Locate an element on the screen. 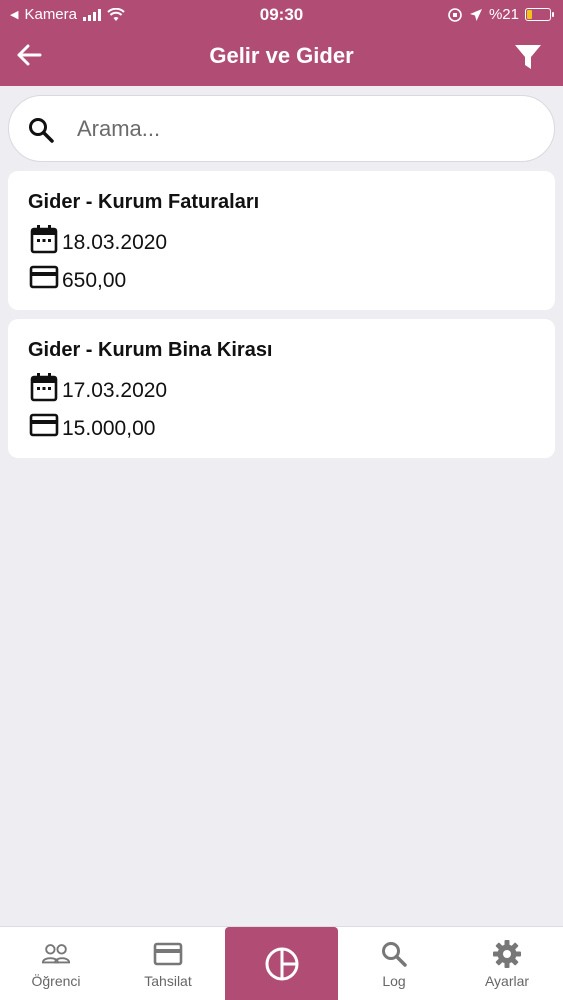 Image resolution: width=563 pixels, height=1000 pixels. nav-ayarlar: Ayarlar is located at coordinates (507, 963).